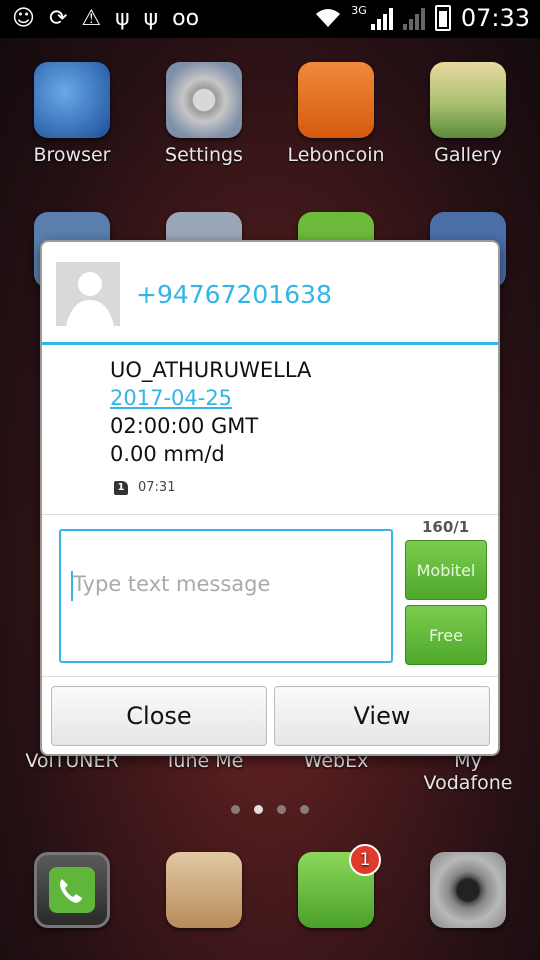  I want to click on clock: 07:33, so click(495, 18).